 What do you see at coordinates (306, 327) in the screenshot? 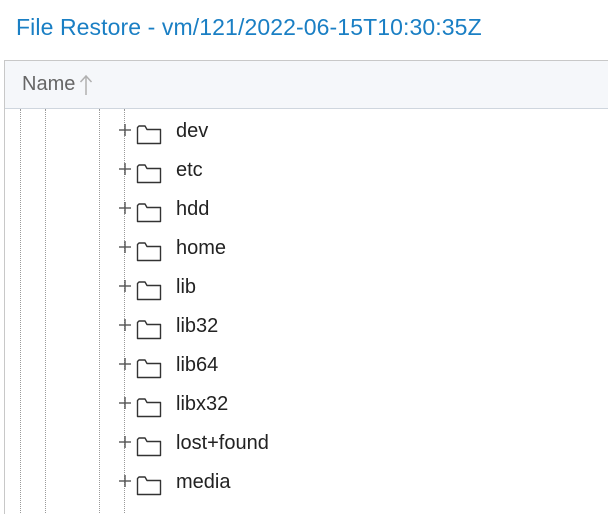
I see `tree-row: lib32` at bounding box center [306, 327].